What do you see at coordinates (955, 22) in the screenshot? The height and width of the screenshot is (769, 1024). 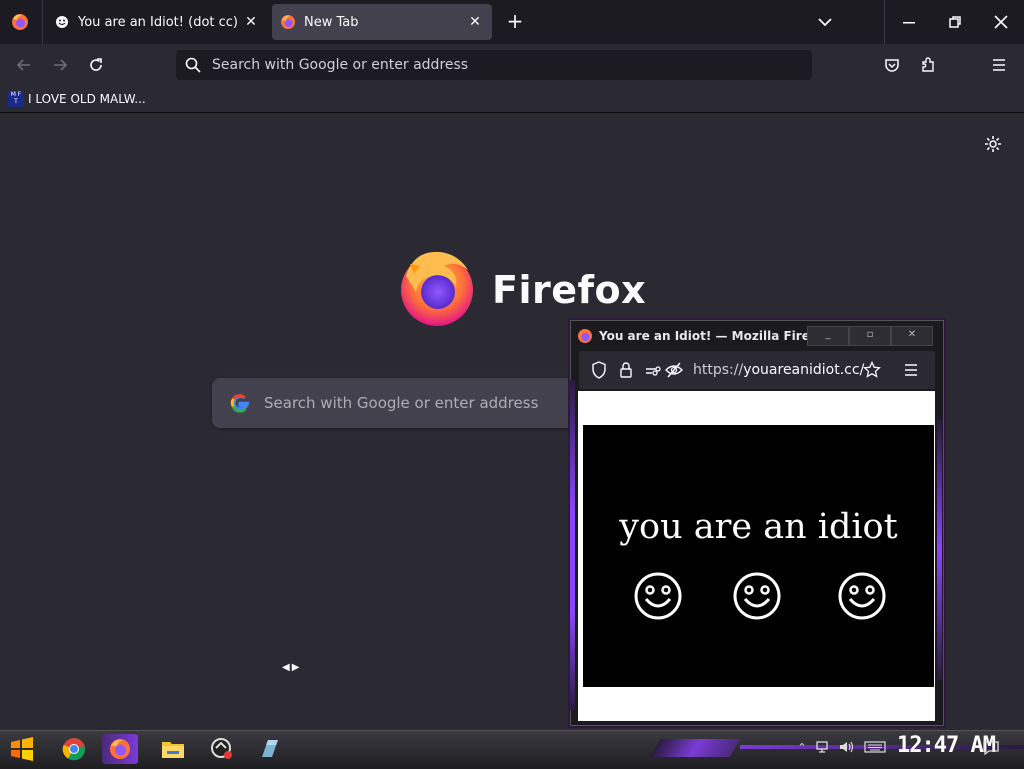 I see `restore-button` at bounding box center [955, 22].